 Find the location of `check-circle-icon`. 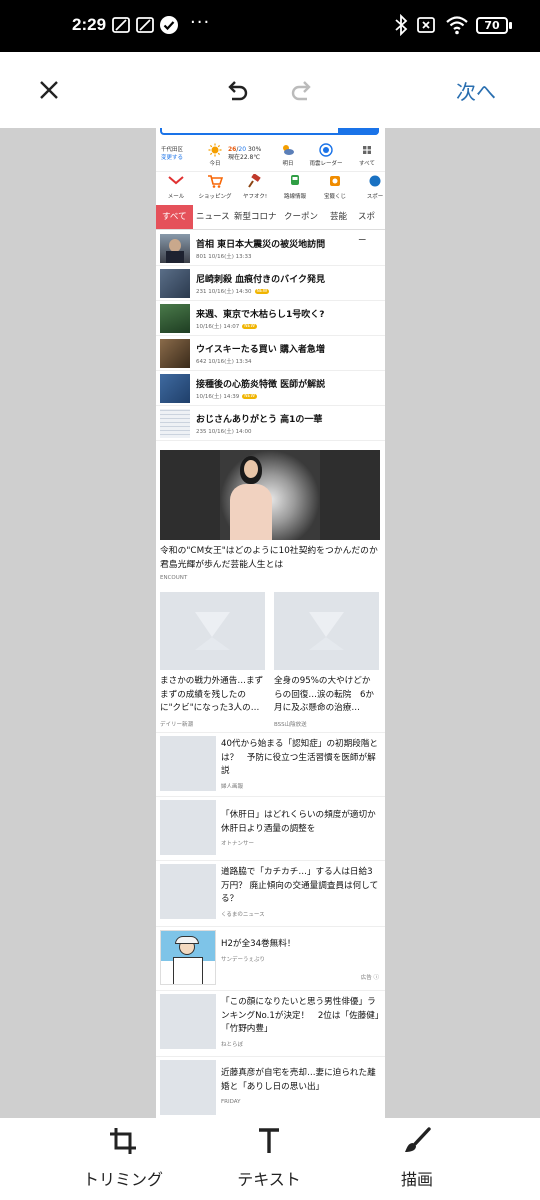

check-circle-icon is located at coordinates (169, 25).